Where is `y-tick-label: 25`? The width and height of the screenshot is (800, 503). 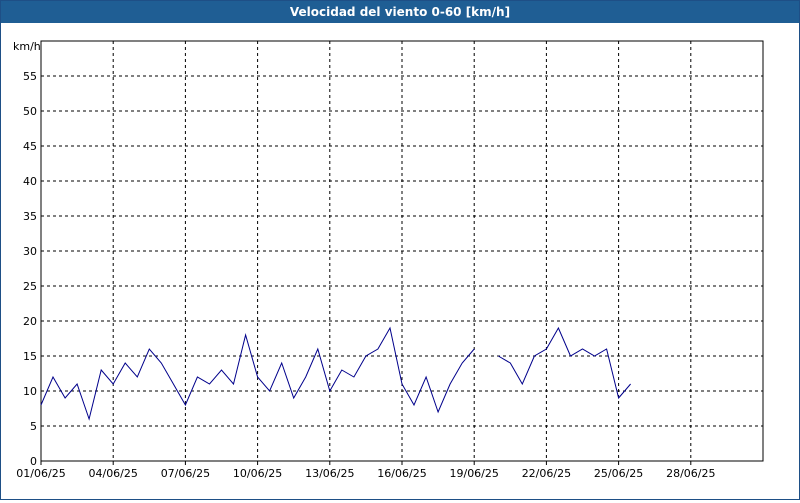
y-tick-label: 25 is located at coordinates (30, 286).